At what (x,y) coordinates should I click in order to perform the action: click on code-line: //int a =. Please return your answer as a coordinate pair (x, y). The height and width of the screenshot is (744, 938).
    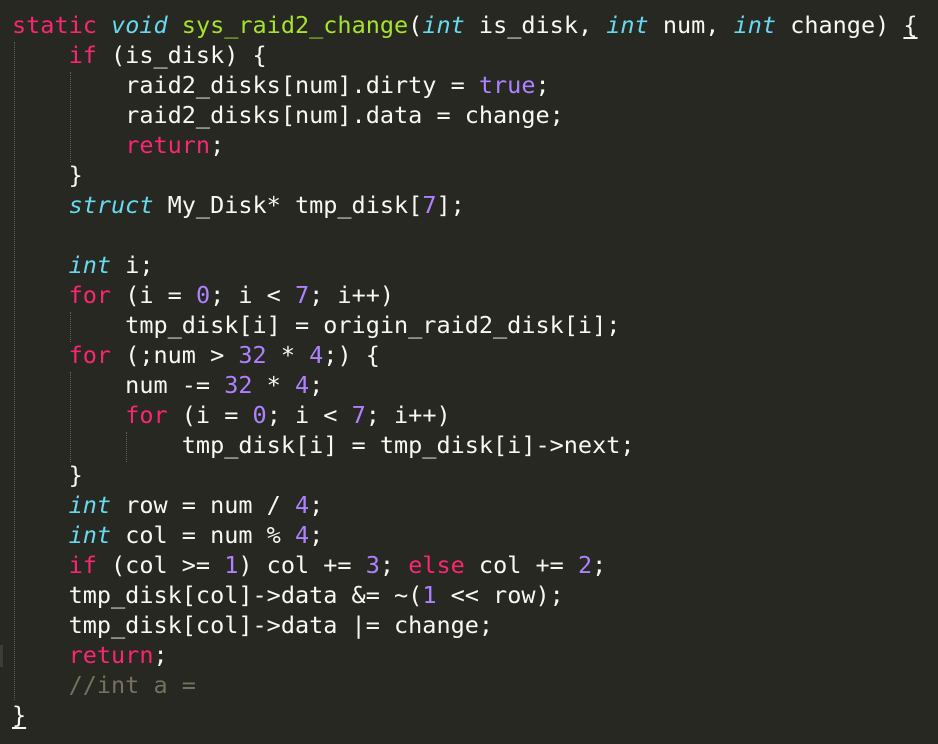
    Looking at the image, I should click on (104, 685).